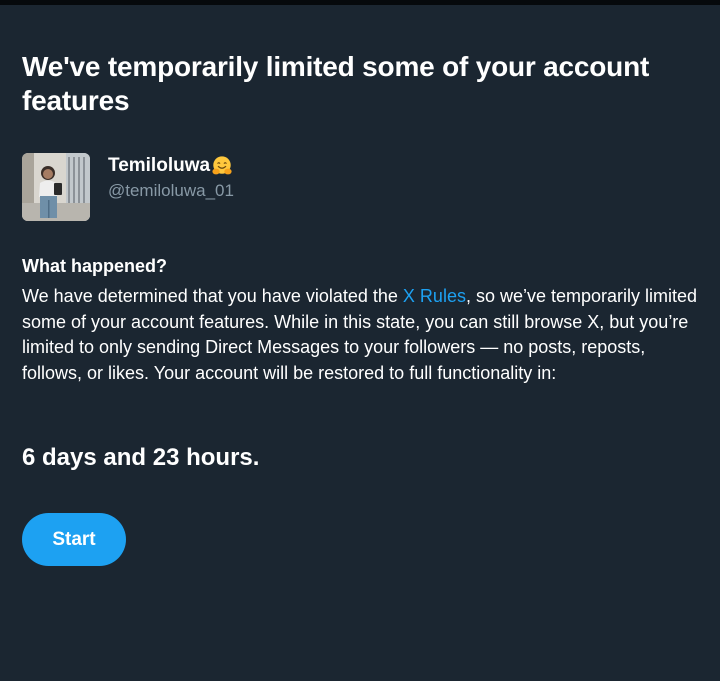 Image resolution: width=720 pixels, height=681 pixels. I want to click on display-name: Temiloluwa, so click(159, 165).